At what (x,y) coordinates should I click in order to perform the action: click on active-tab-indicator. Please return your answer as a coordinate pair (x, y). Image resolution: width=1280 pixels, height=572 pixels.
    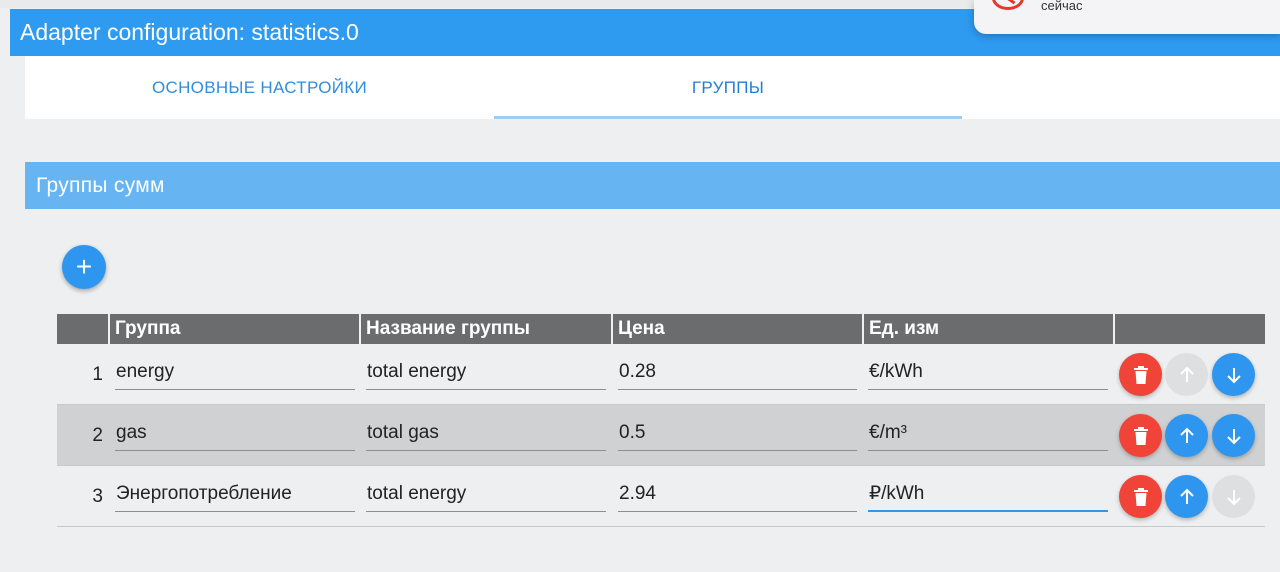
    Looking at the image, I should click on (728, 117).